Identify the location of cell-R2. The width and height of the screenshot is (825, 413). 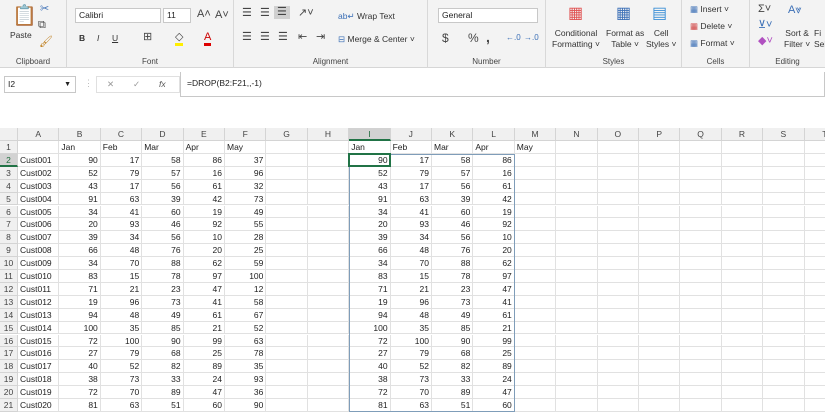
(742, 160).